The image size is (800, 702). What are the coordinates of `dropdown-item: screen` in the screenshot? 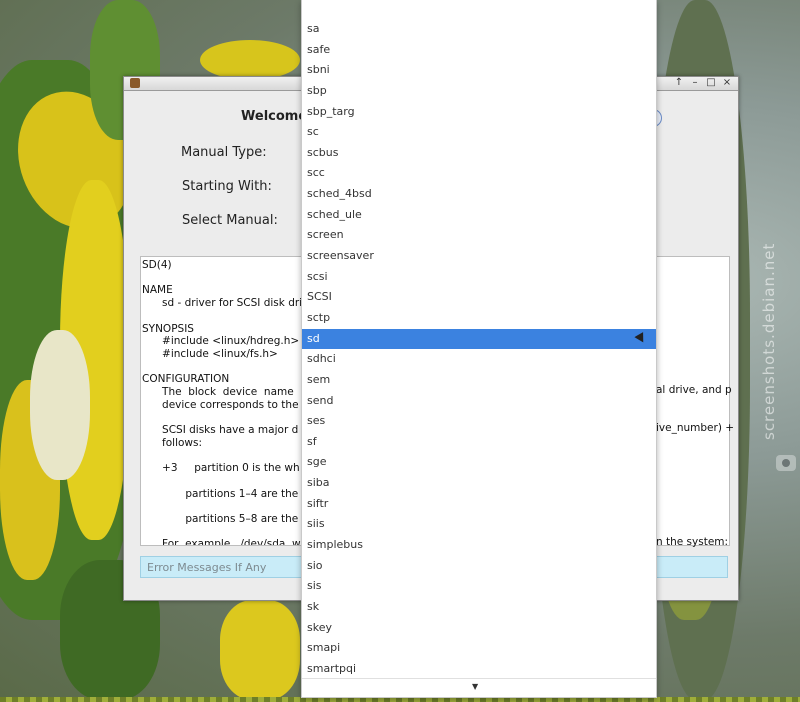 It's located at (479, 235).